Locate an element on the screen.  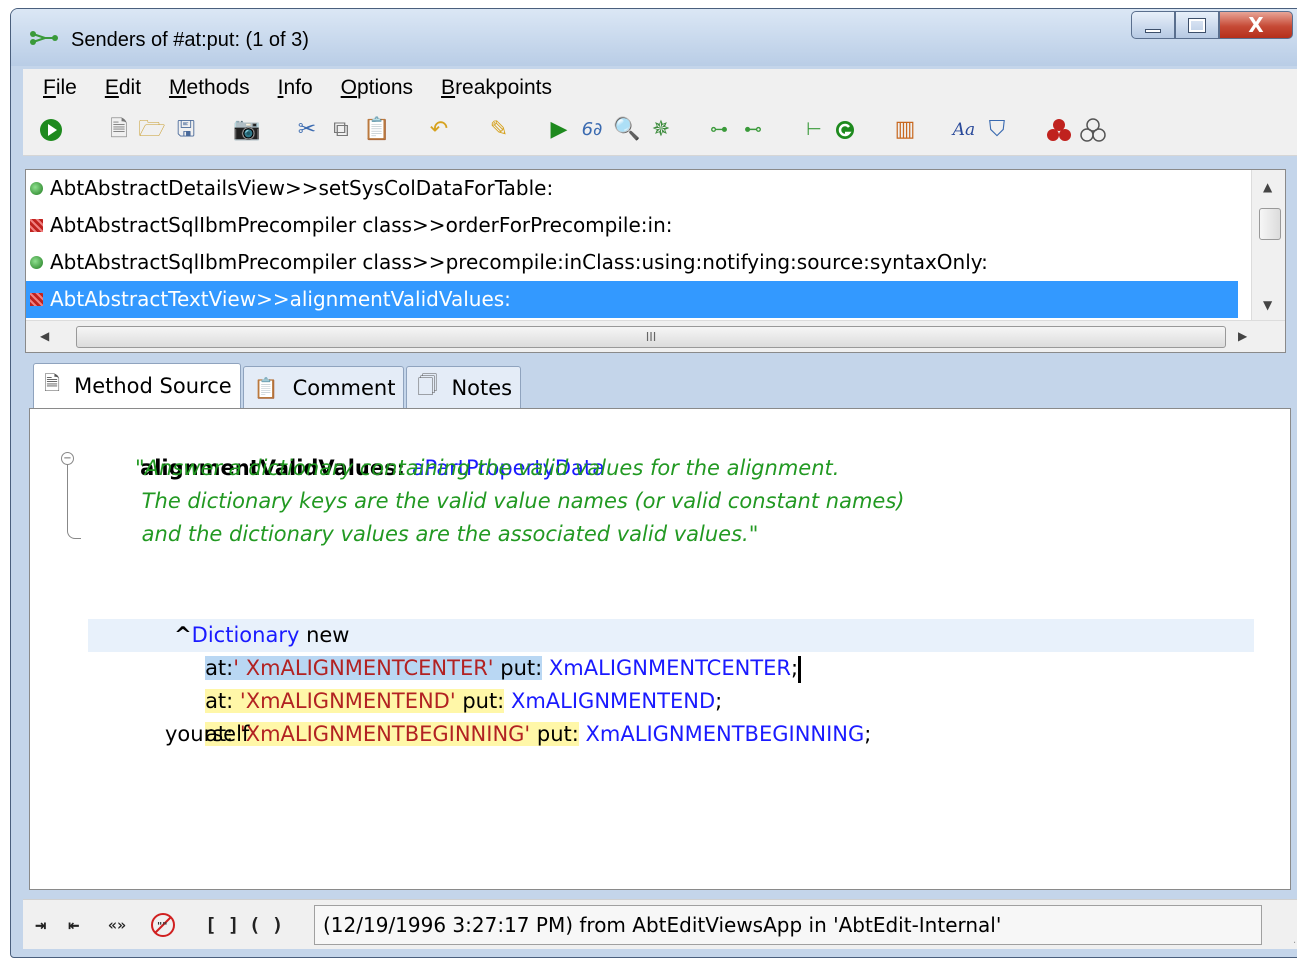
tab-method-source: 🗎 Method Source is located at coordinates (137, 385).